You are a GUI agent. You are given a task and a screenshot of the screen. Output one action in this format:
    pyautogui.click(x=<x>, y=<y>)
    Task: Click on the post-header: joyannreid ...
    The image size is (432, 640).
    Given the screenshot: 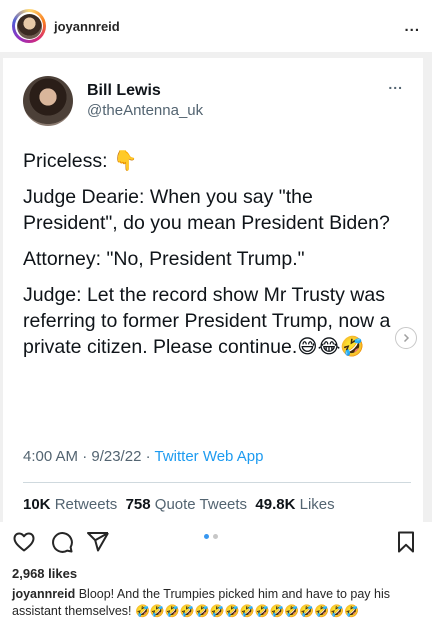 What is the action you would take?
    pyautogui.click(x=216, y=26)
    